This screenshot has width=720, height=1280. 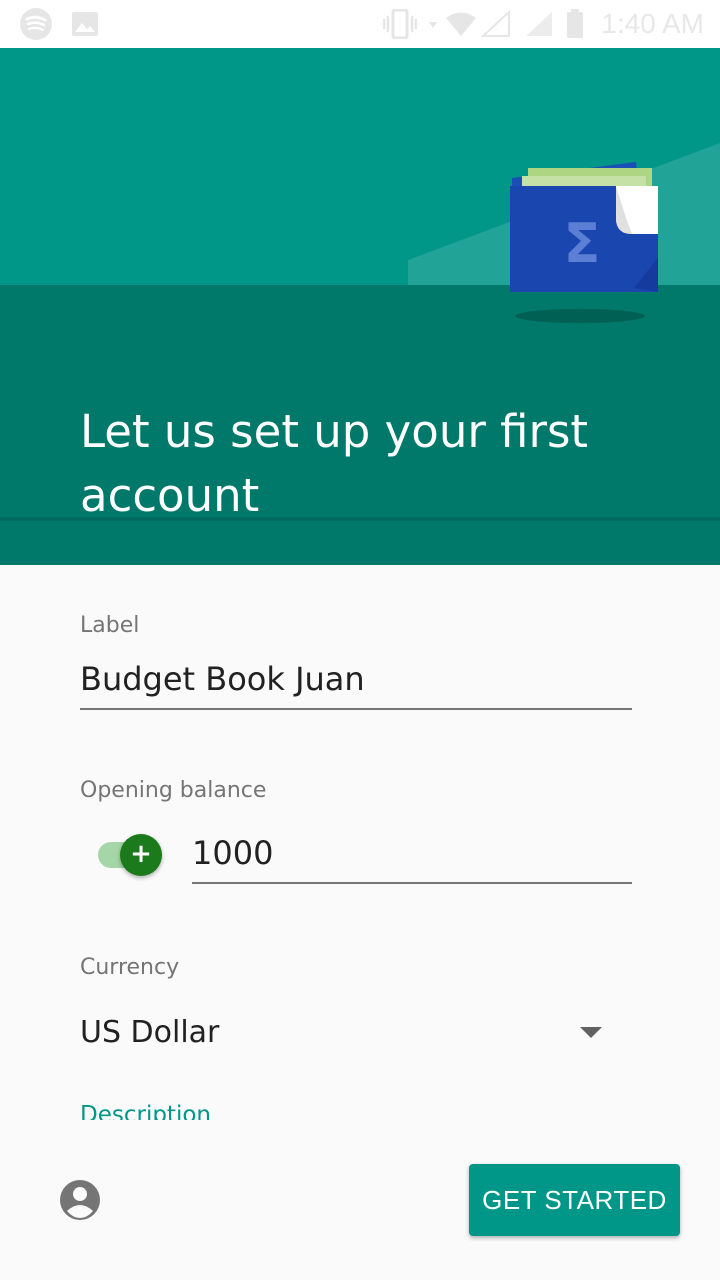 I want to click on image-icon, so click(x=85, y=24).